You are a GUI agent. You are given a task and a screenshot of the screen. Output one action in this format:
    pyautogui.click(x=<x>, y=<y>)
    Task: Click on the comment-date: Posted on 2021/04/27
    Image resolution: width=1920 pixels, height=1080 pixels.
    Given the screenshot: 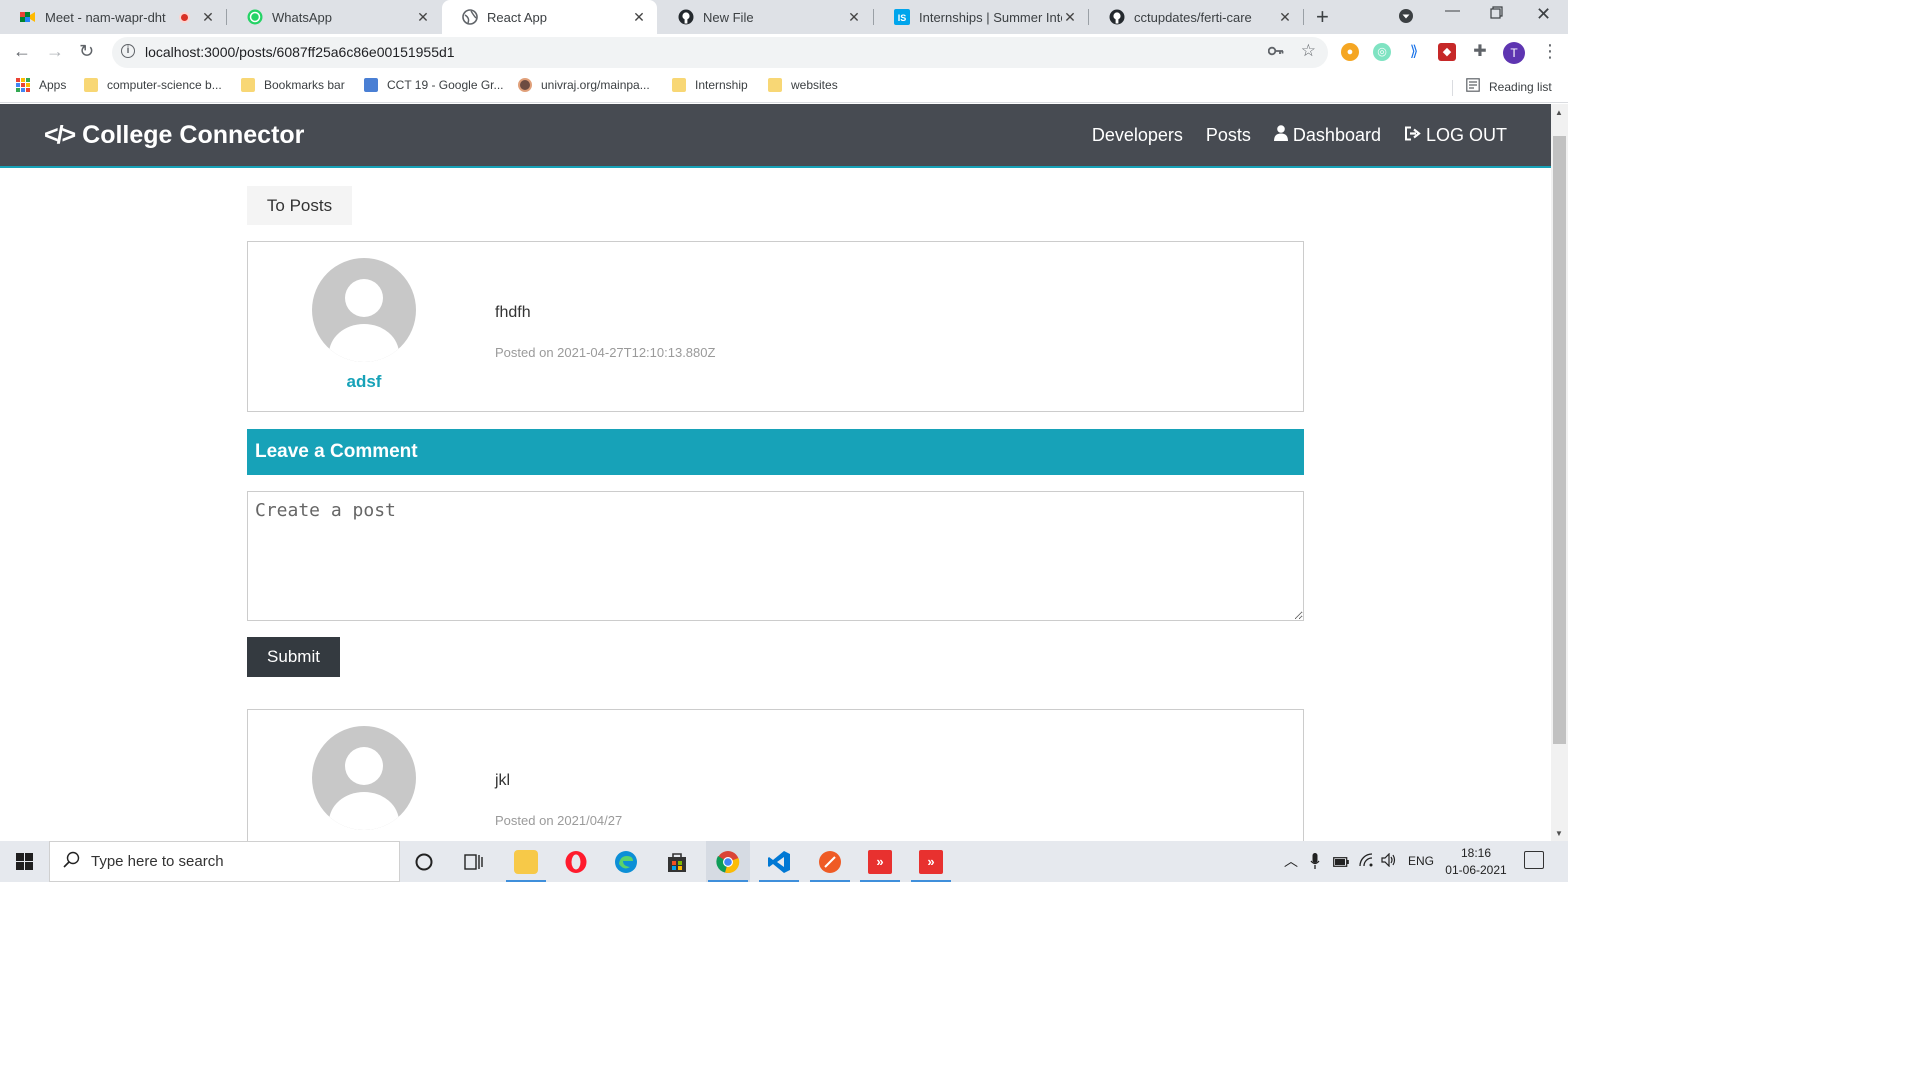 What is the action you would take?
    pyautogui.click(x=559, y=820)
    